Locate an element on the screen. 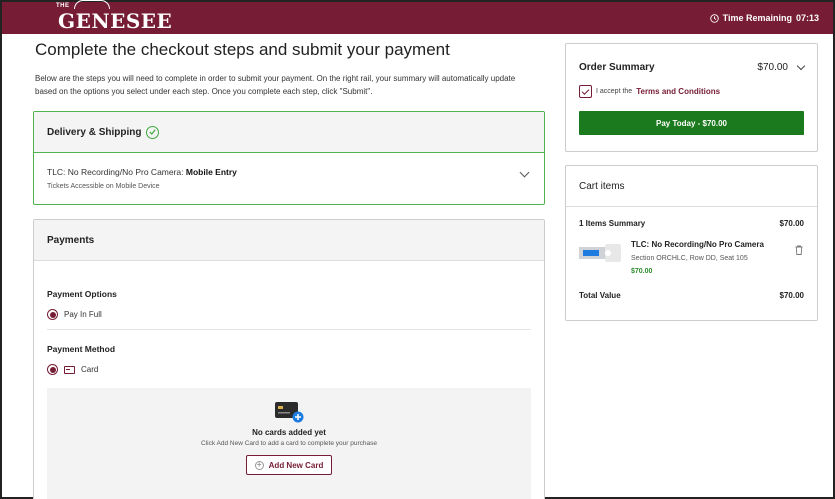 Image resolution: width=835 pixels, height=499 pixels. payment-method-label: Payment Method is located at coordinates (81, 349).